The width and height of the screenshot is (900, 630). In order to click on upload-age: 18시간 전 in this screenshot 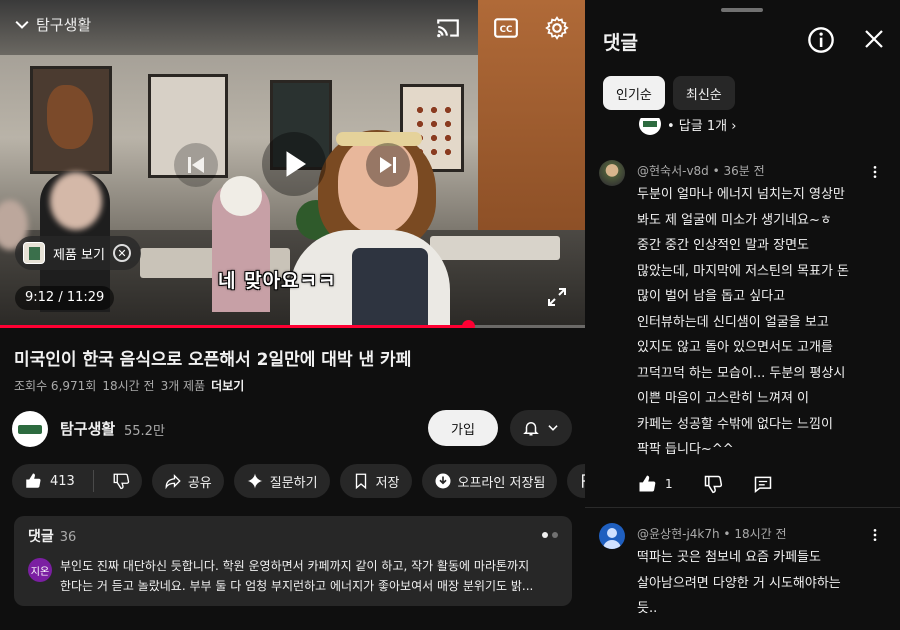, I will do `click(128, 386)`.